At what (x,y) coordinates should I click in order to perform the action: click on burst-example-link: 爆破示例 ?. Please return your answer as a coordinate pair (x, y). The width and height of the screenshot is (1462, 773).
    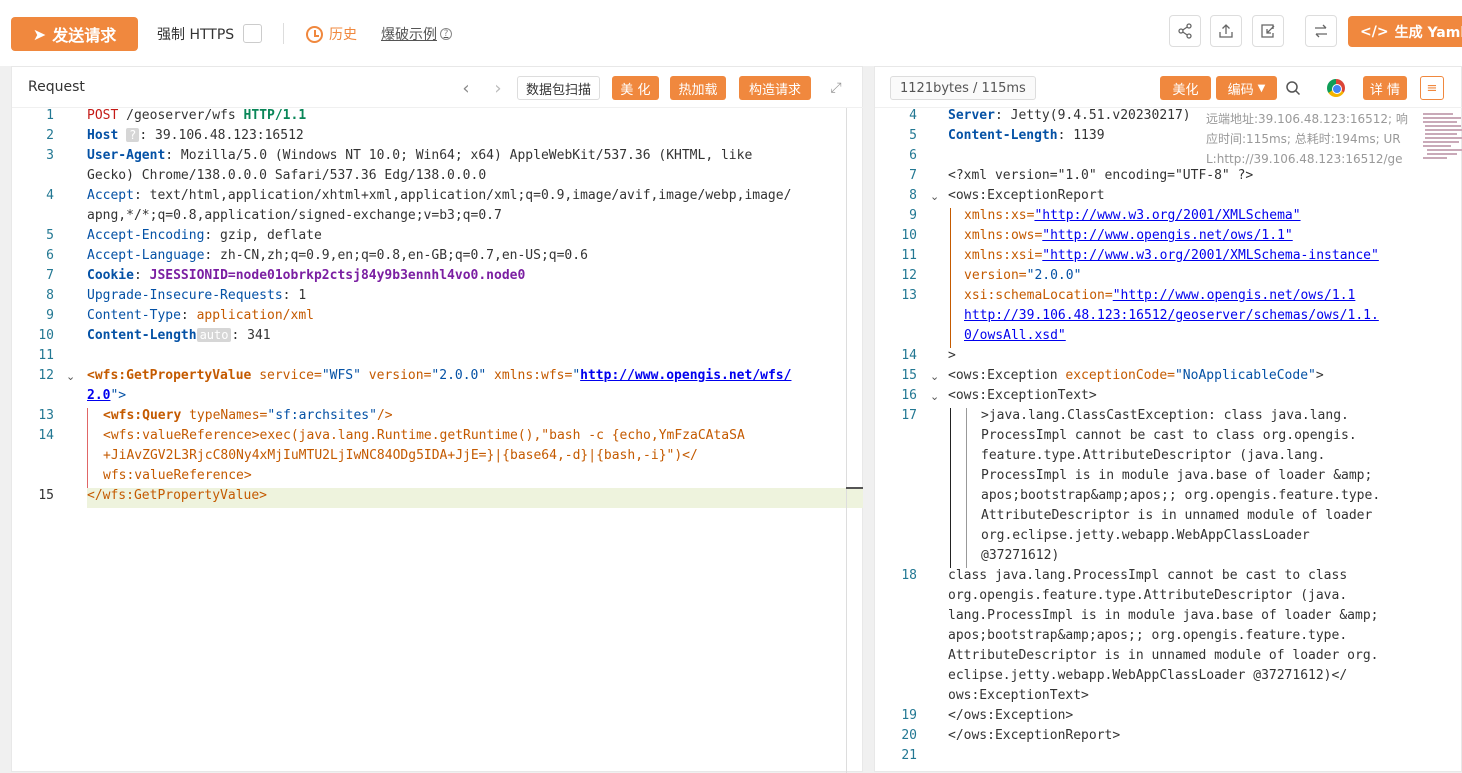
    Looking at the image, I should click on (416, 34).